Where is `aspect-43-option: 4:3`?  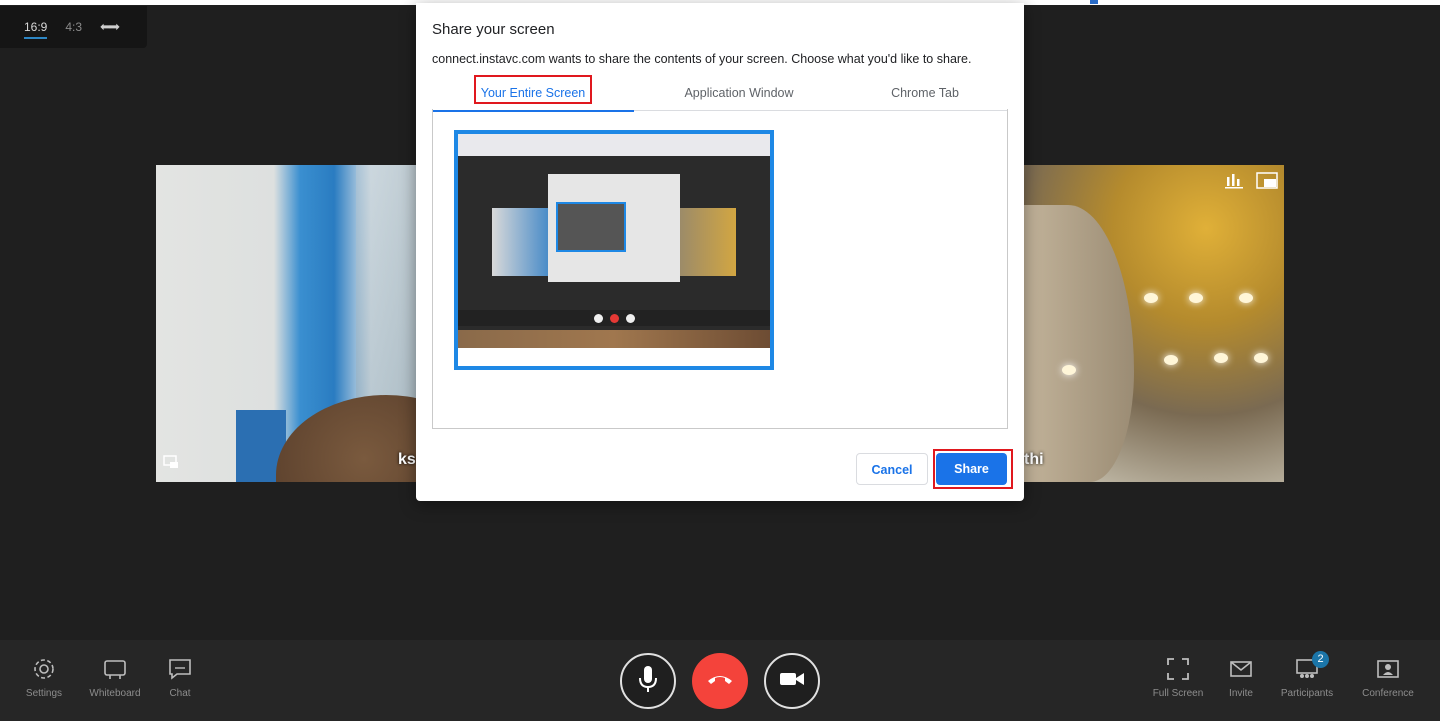
aspect-43-option: 4:3 is located at coordinates (73, 27).